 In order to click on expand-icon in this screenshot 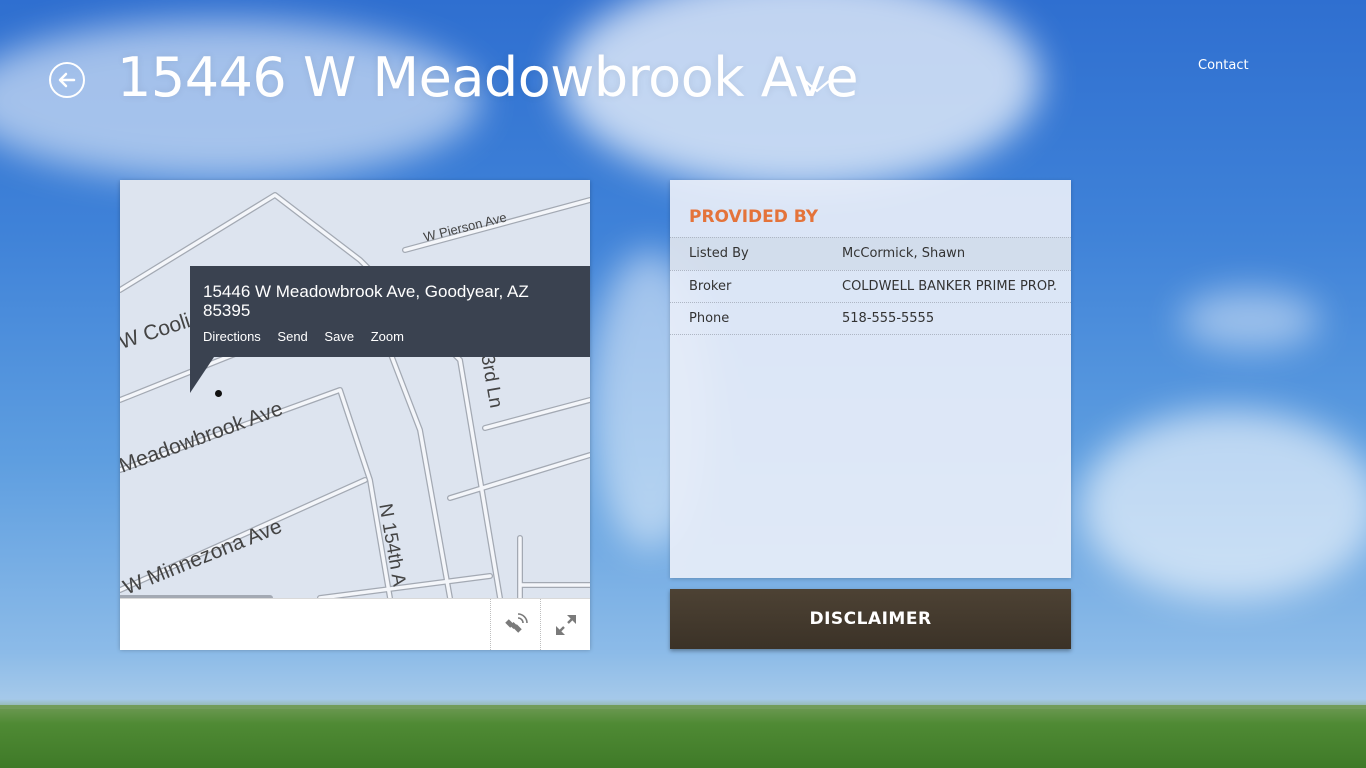, I will do `click(566, 625)`.